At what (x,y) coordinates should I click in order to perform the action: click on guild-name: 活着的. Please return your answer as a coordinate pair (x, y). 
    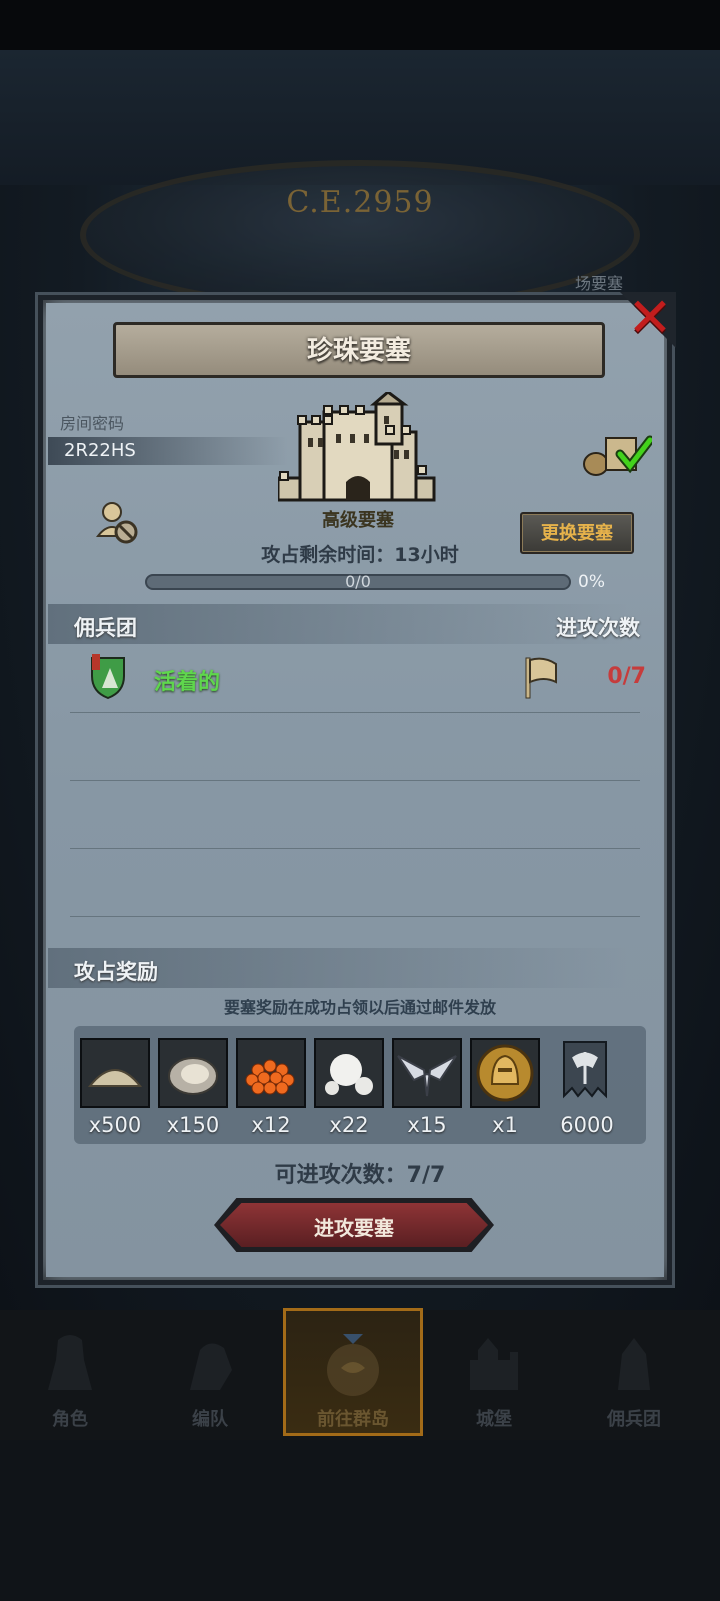
    Looking at the image, I should click on (187, 680).